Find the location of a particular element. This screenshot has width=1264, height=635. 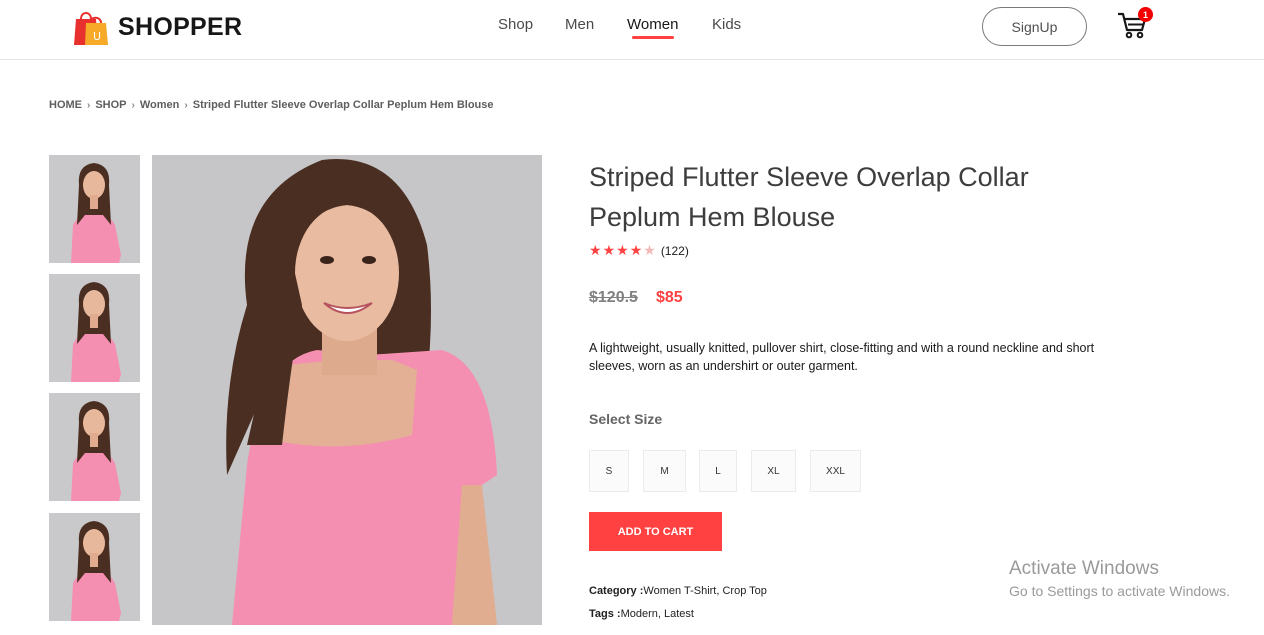

shopping-bag-icon: U is located at coordinates (91, 28).